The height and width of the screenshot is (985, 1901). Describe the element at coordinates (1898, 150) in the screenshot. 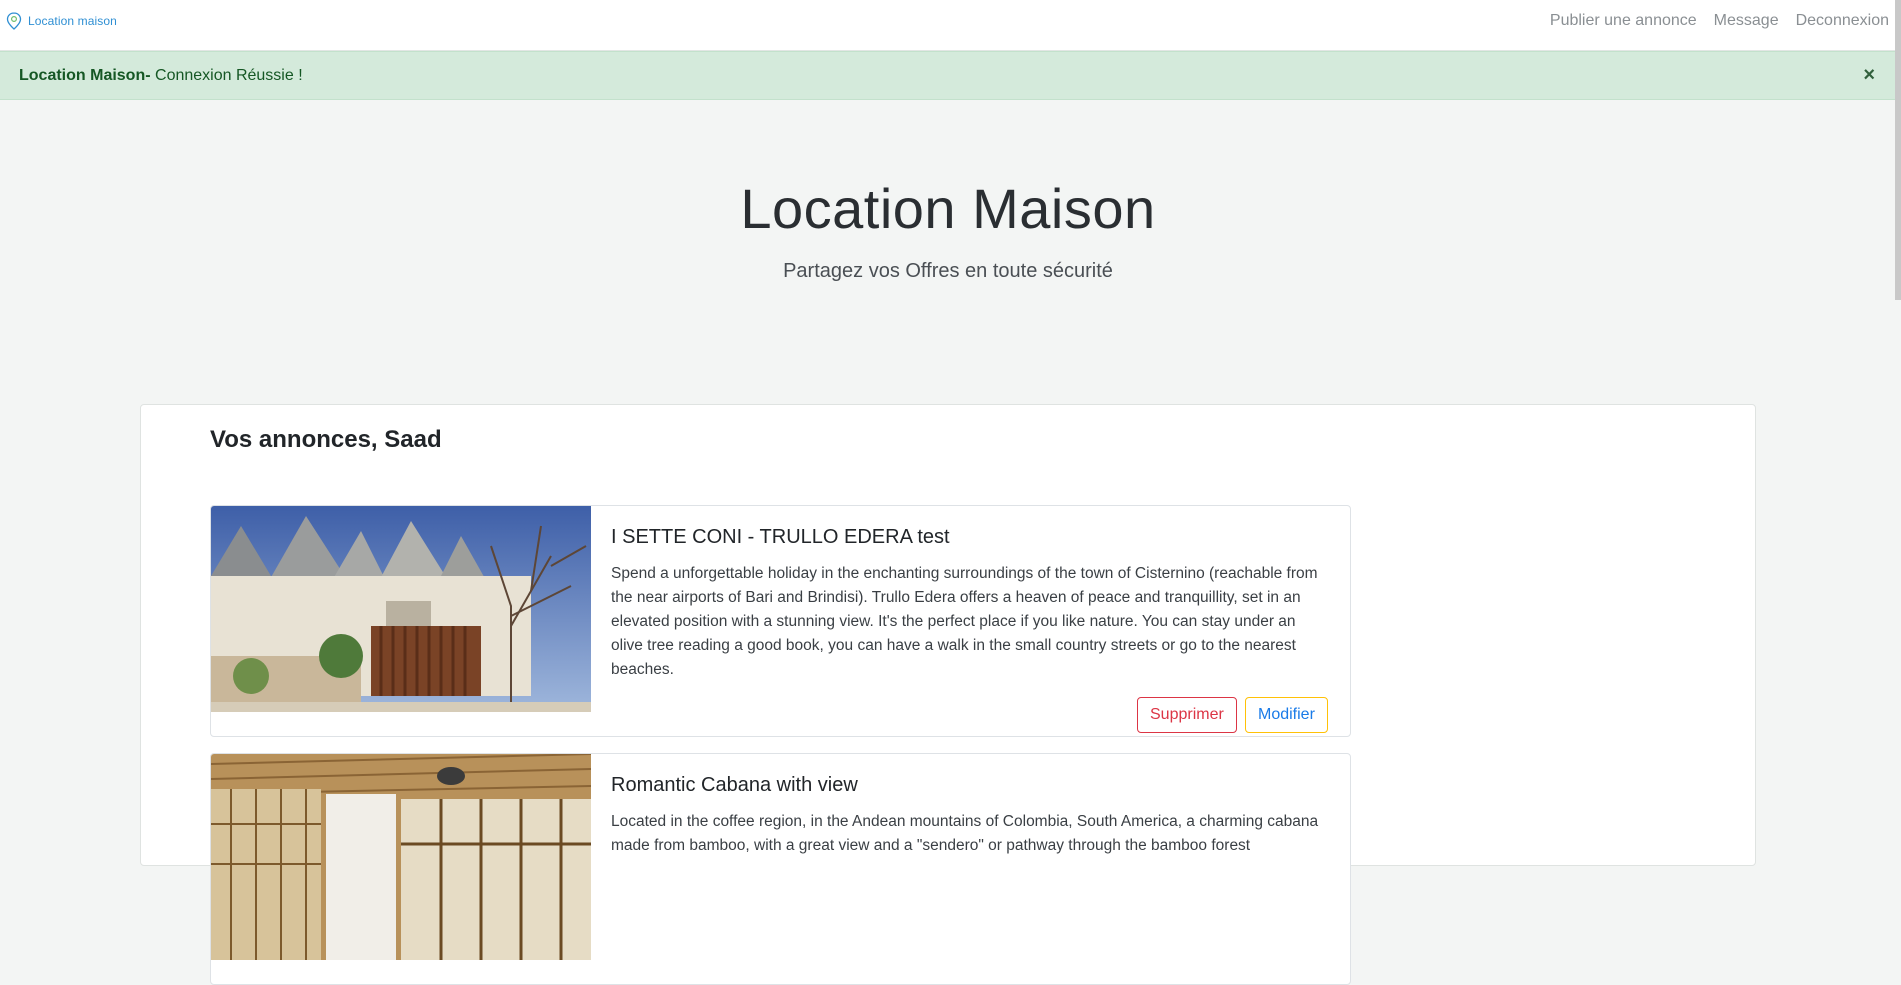

I see `page-scrollbar` at that location.